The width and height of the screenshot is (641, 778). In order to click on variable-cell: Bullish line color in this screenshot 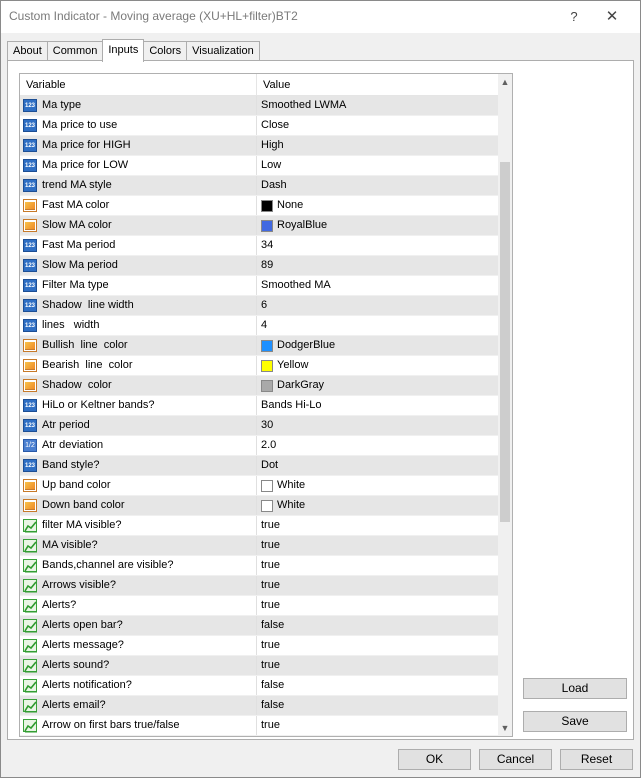, I will do `click(138, 345)`.